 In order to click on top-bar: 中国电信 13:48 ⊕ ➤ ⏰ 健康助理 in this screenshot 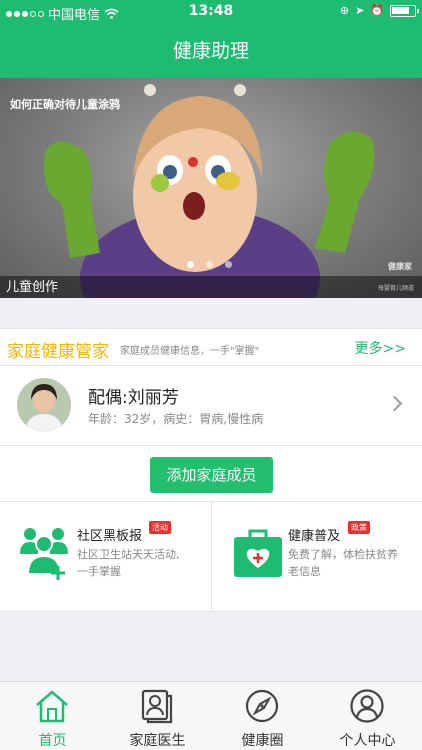, I will do `click(211, 39)`.